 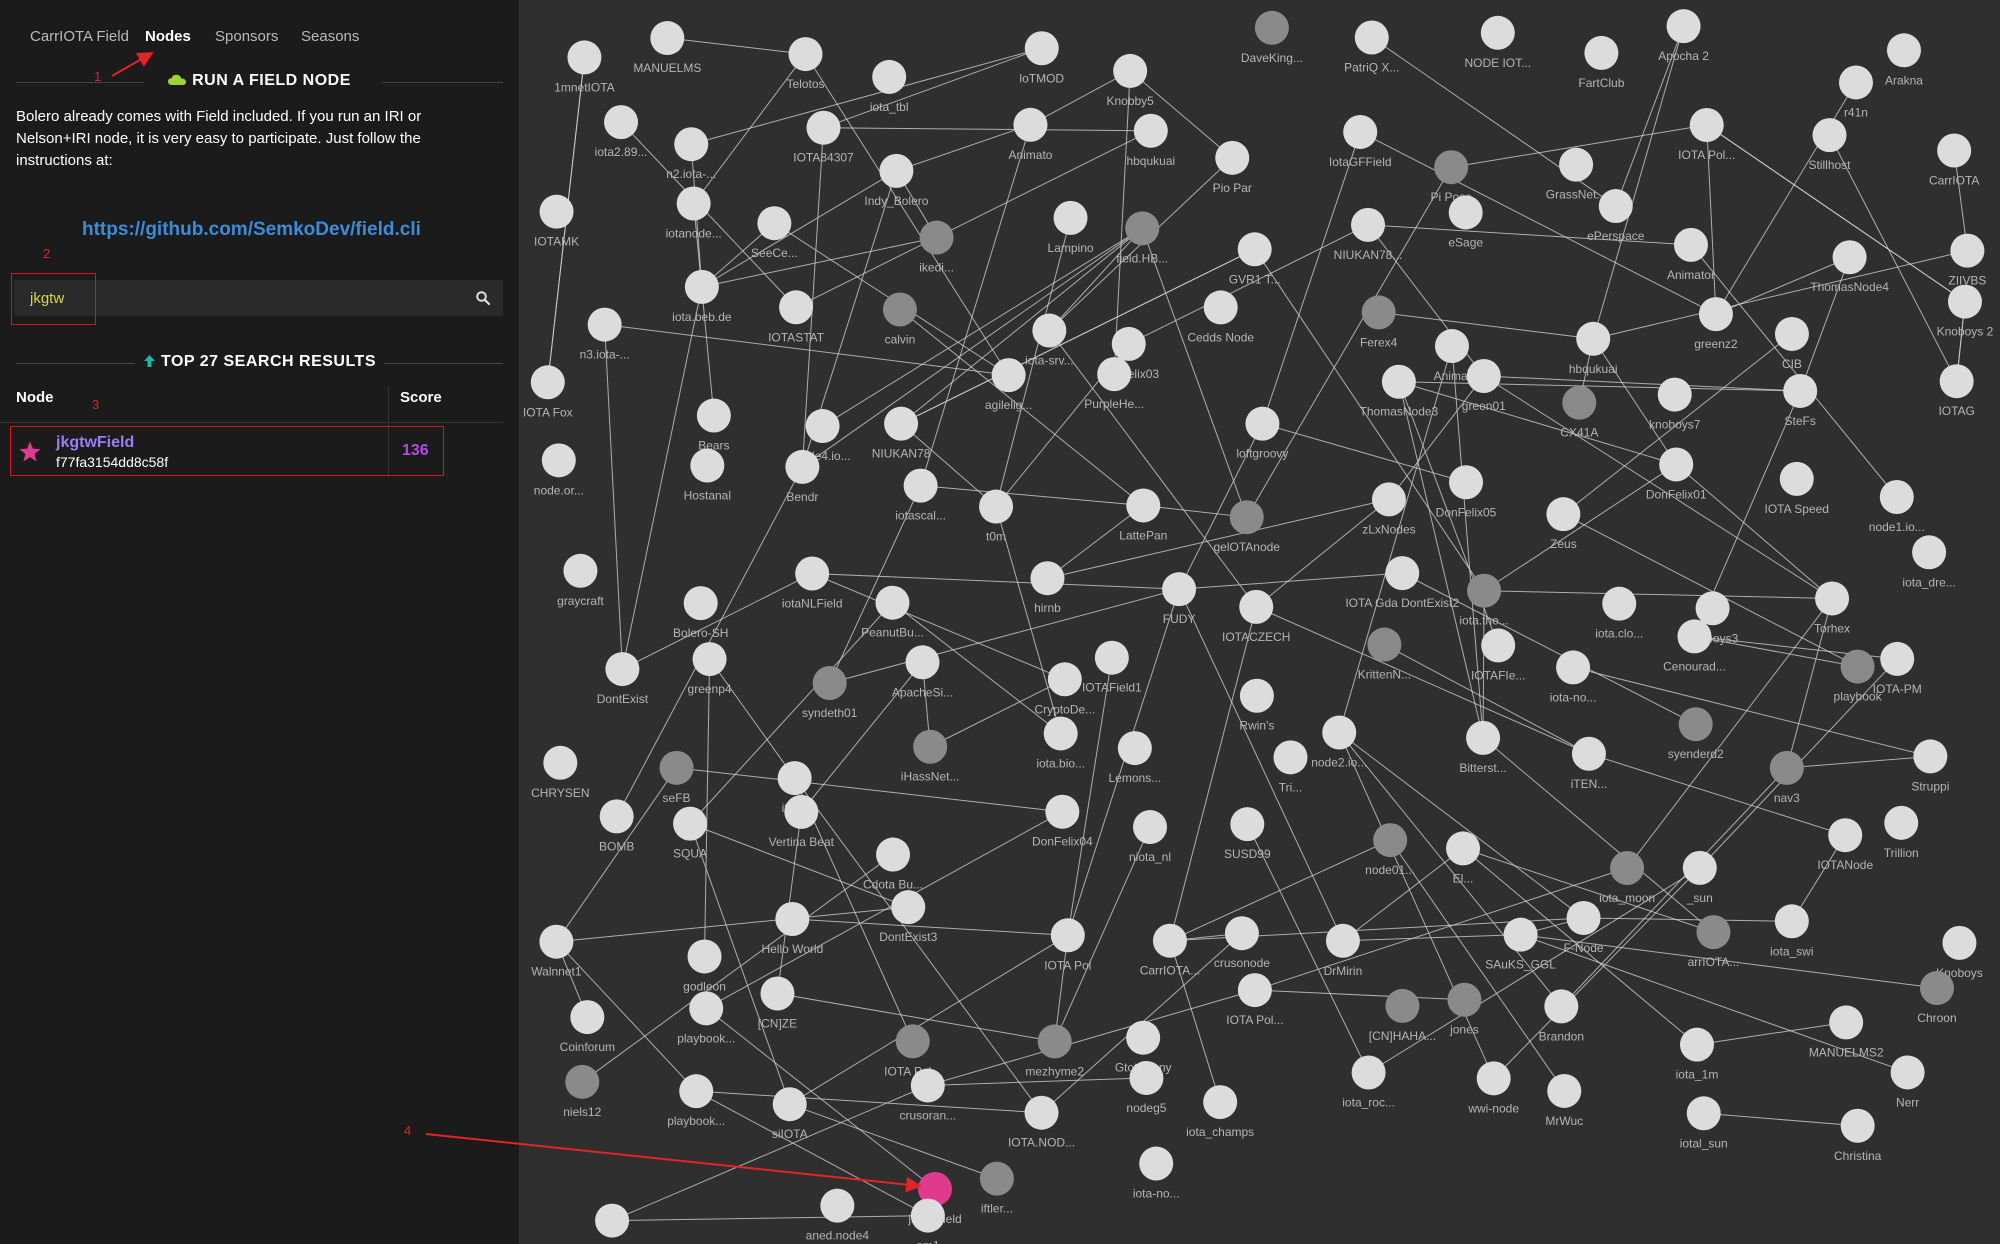 I want to click on graph-node: NIUKAN78, so click(x=901, y=433).